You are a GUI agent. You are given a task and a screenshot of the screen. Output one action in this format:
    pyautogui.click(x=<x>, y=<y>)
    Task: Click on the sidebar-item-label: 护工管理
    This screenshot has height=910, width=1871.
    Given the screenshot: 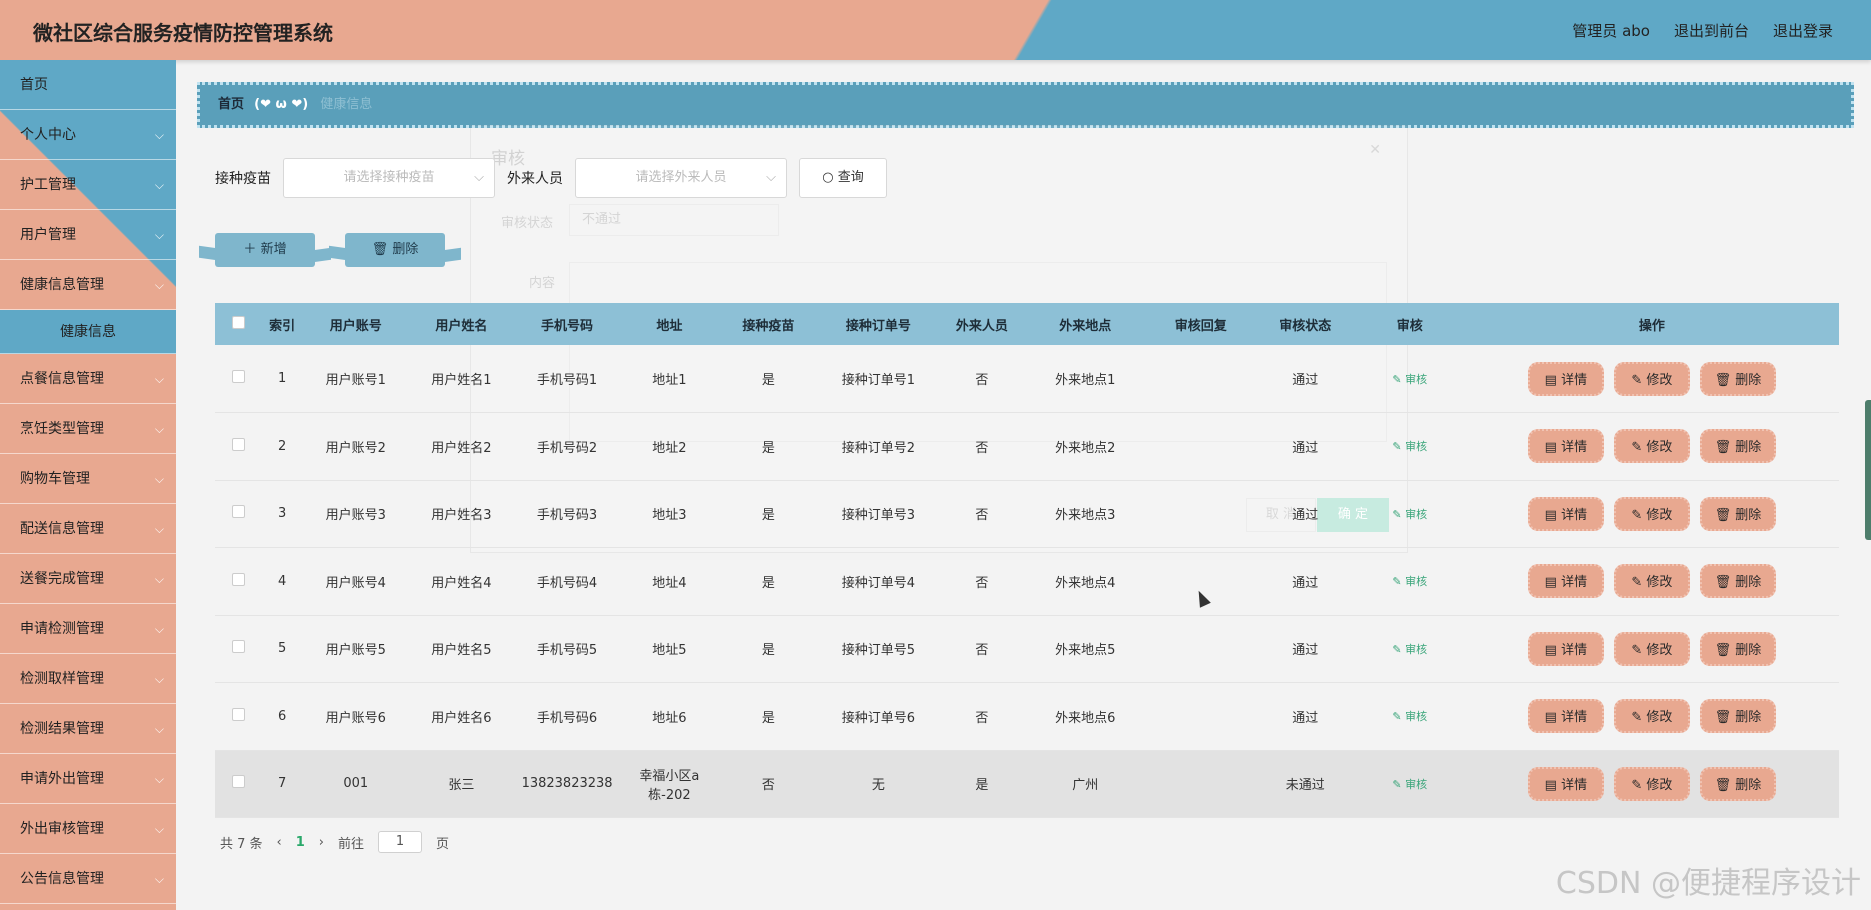 What is the action you would take?
    pyautogui.click(x=48, y=185)
    